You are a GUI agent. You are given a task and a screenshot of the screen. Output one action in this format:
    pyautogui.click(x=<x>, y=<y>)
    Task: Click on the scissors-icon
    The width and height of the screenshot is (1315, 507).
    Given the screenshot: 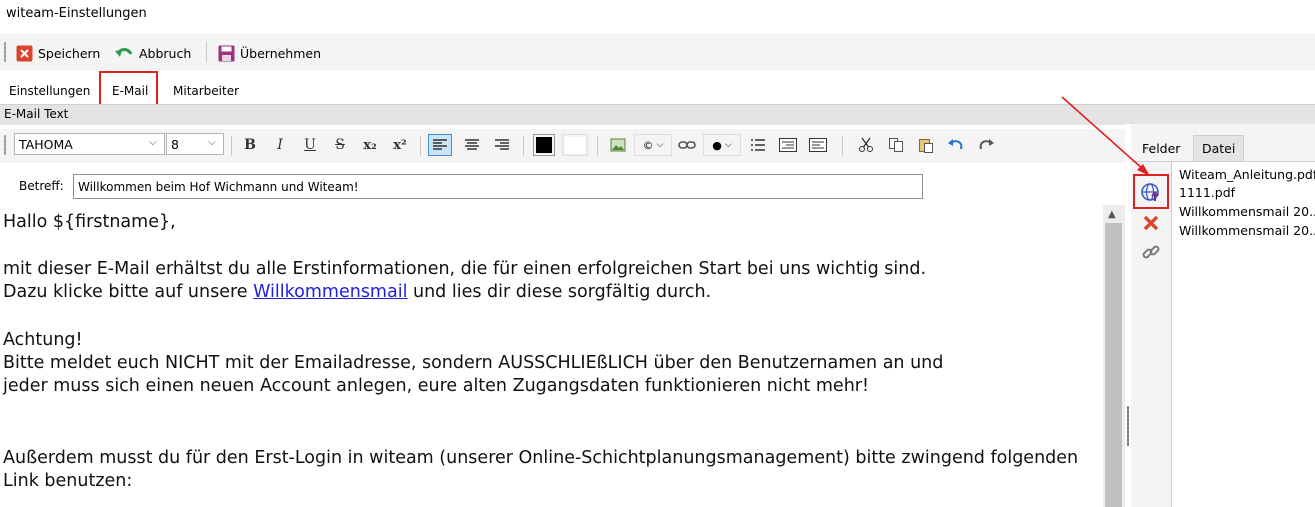 What is the action you would take?
    pyautogui.click(x=866, y=144)
    